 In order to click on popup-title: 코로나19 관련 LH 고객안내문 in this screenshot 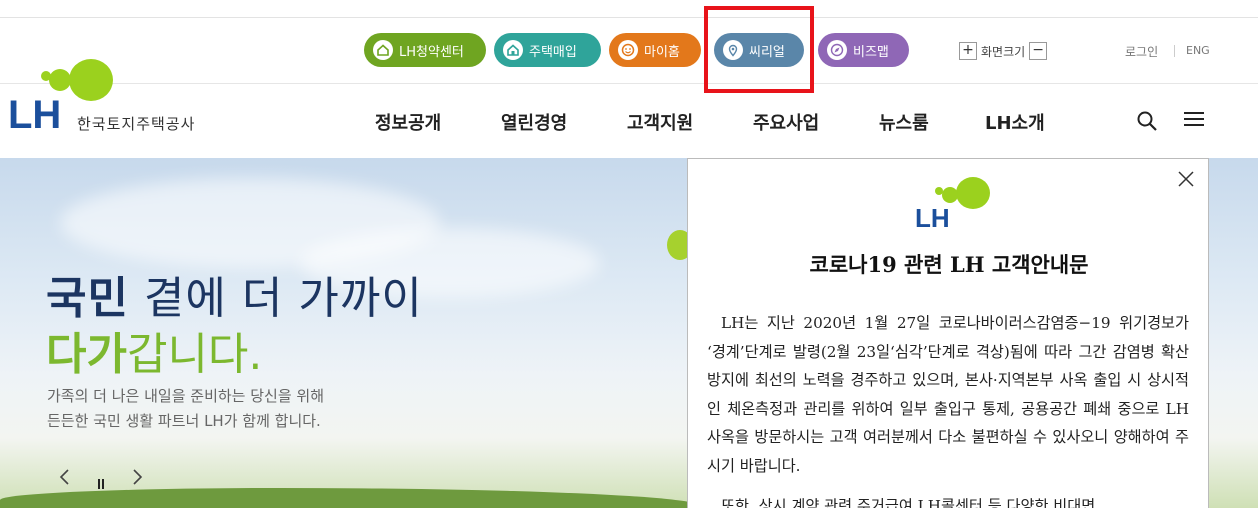, I will do `click(949, 264)`.